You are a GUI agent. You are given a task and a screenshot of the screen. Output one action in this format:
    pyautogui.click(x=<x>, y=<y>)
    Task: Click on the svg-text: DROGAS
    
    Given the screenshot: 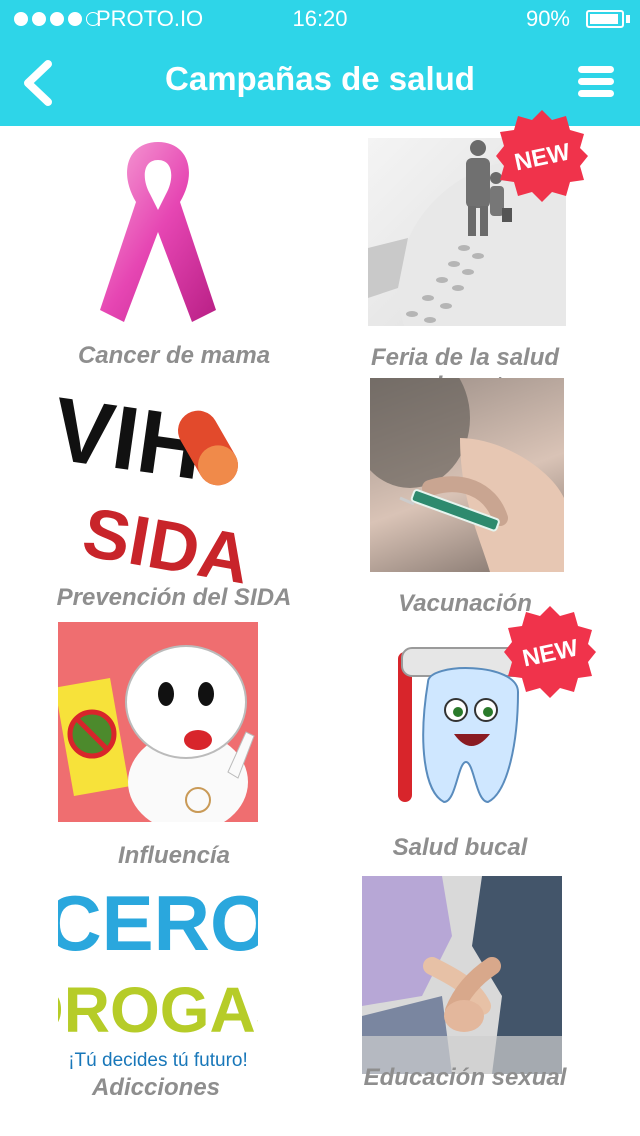 What is the action you would take?
    pyautogui.click(x=158, y=1010)
    